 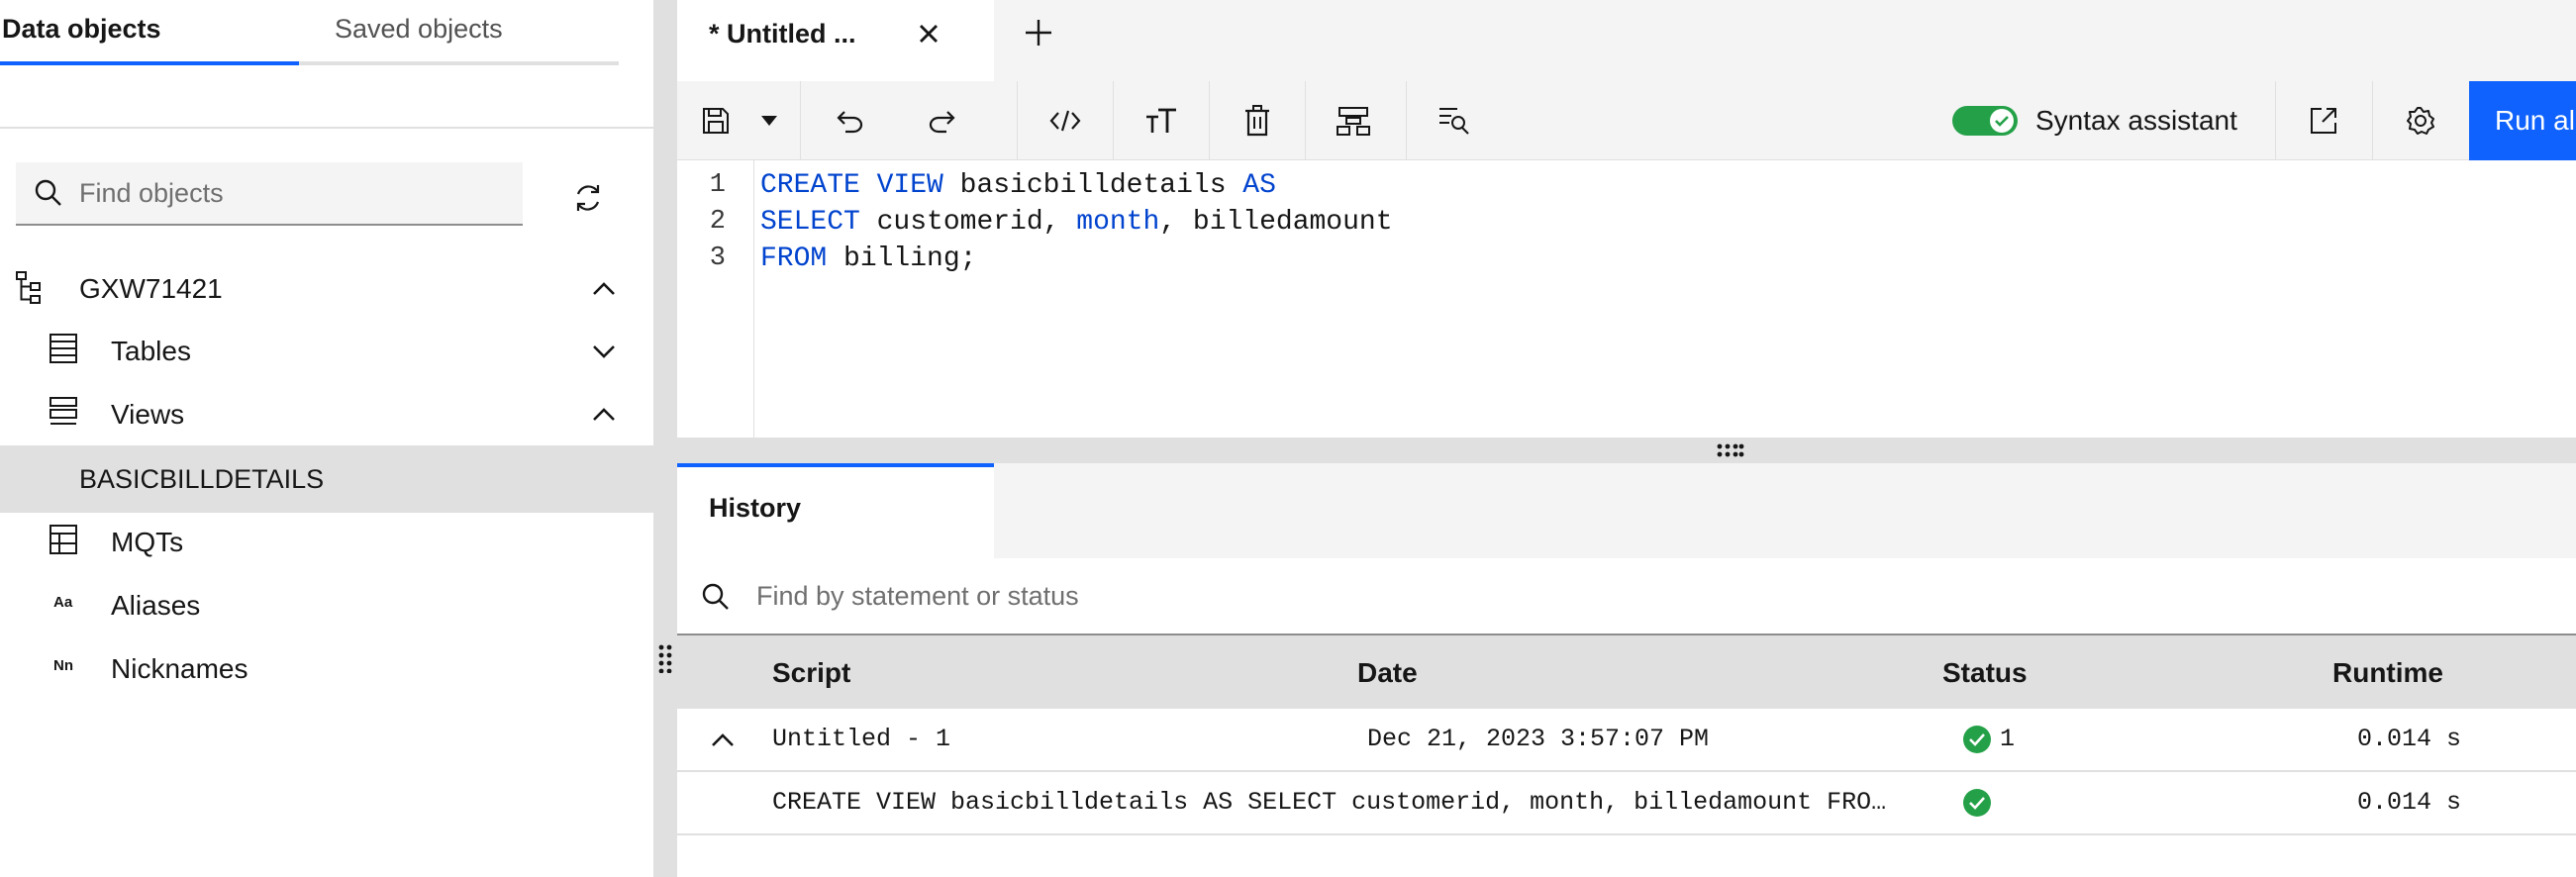 I want to click on line-number: 2, so click(x=718, y=222).